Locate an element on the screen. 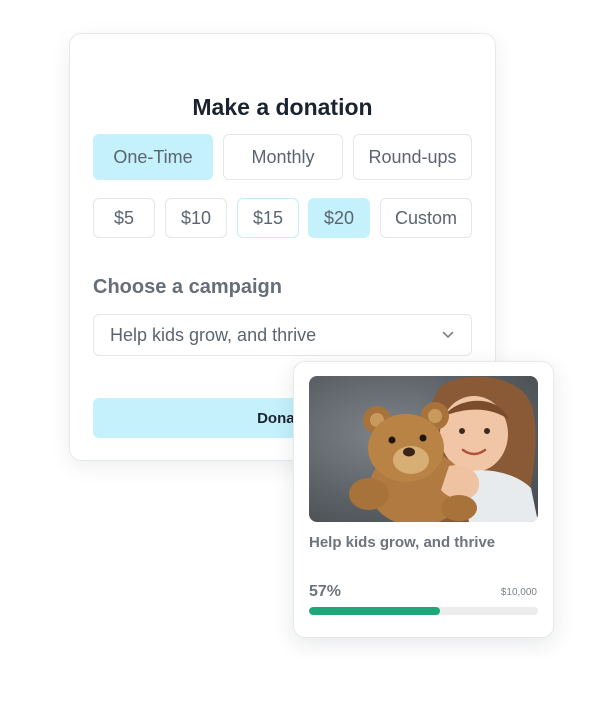  amount-option-20: $20 is located at coordinates (339, 218).